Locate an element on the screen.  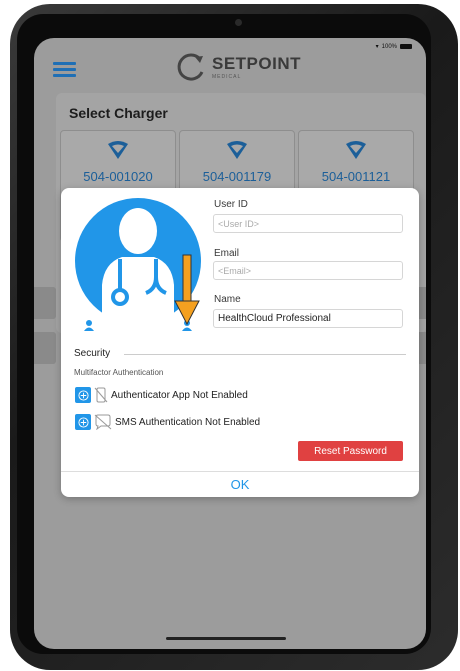
ok-divider is located at coordinates (240, 471).